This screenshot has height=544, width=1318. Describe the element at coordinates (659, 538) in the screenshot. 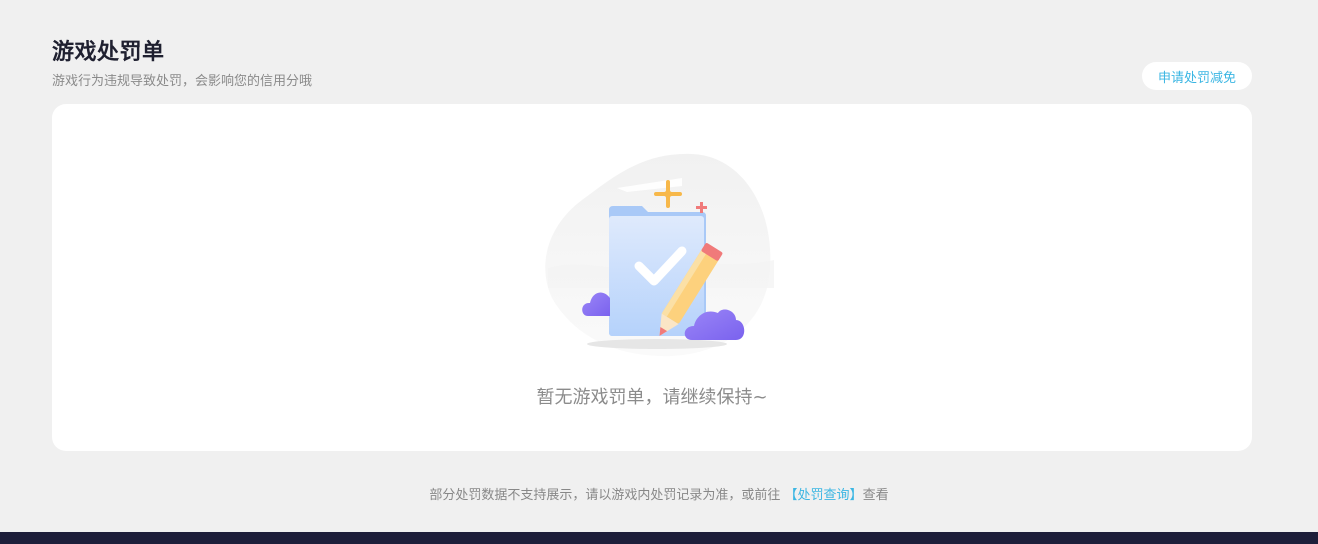

I see `bottom-bar` at that location.